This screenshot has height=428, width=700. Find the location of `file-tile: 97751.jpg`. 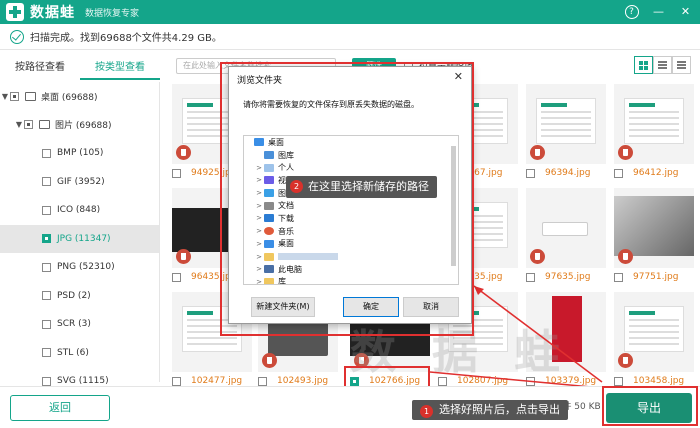

file-tile: 97751.jpg is located at coordinates (654, 238).